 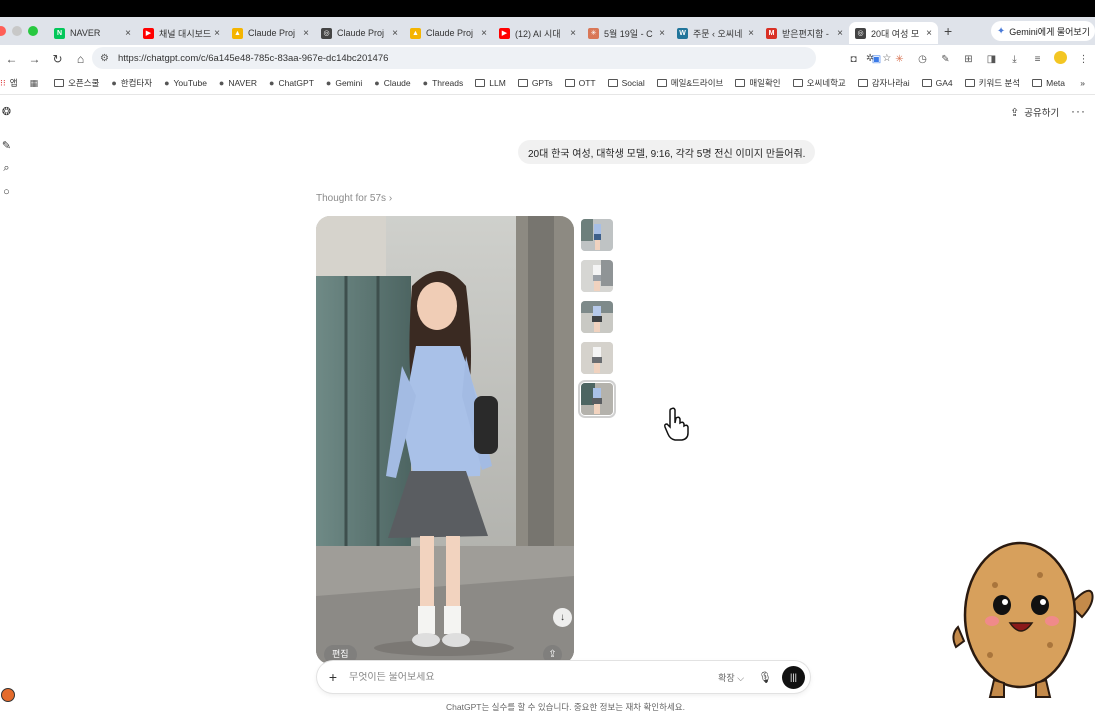 I want to click on bookmark-14: Social, so click(x=626, y=83).